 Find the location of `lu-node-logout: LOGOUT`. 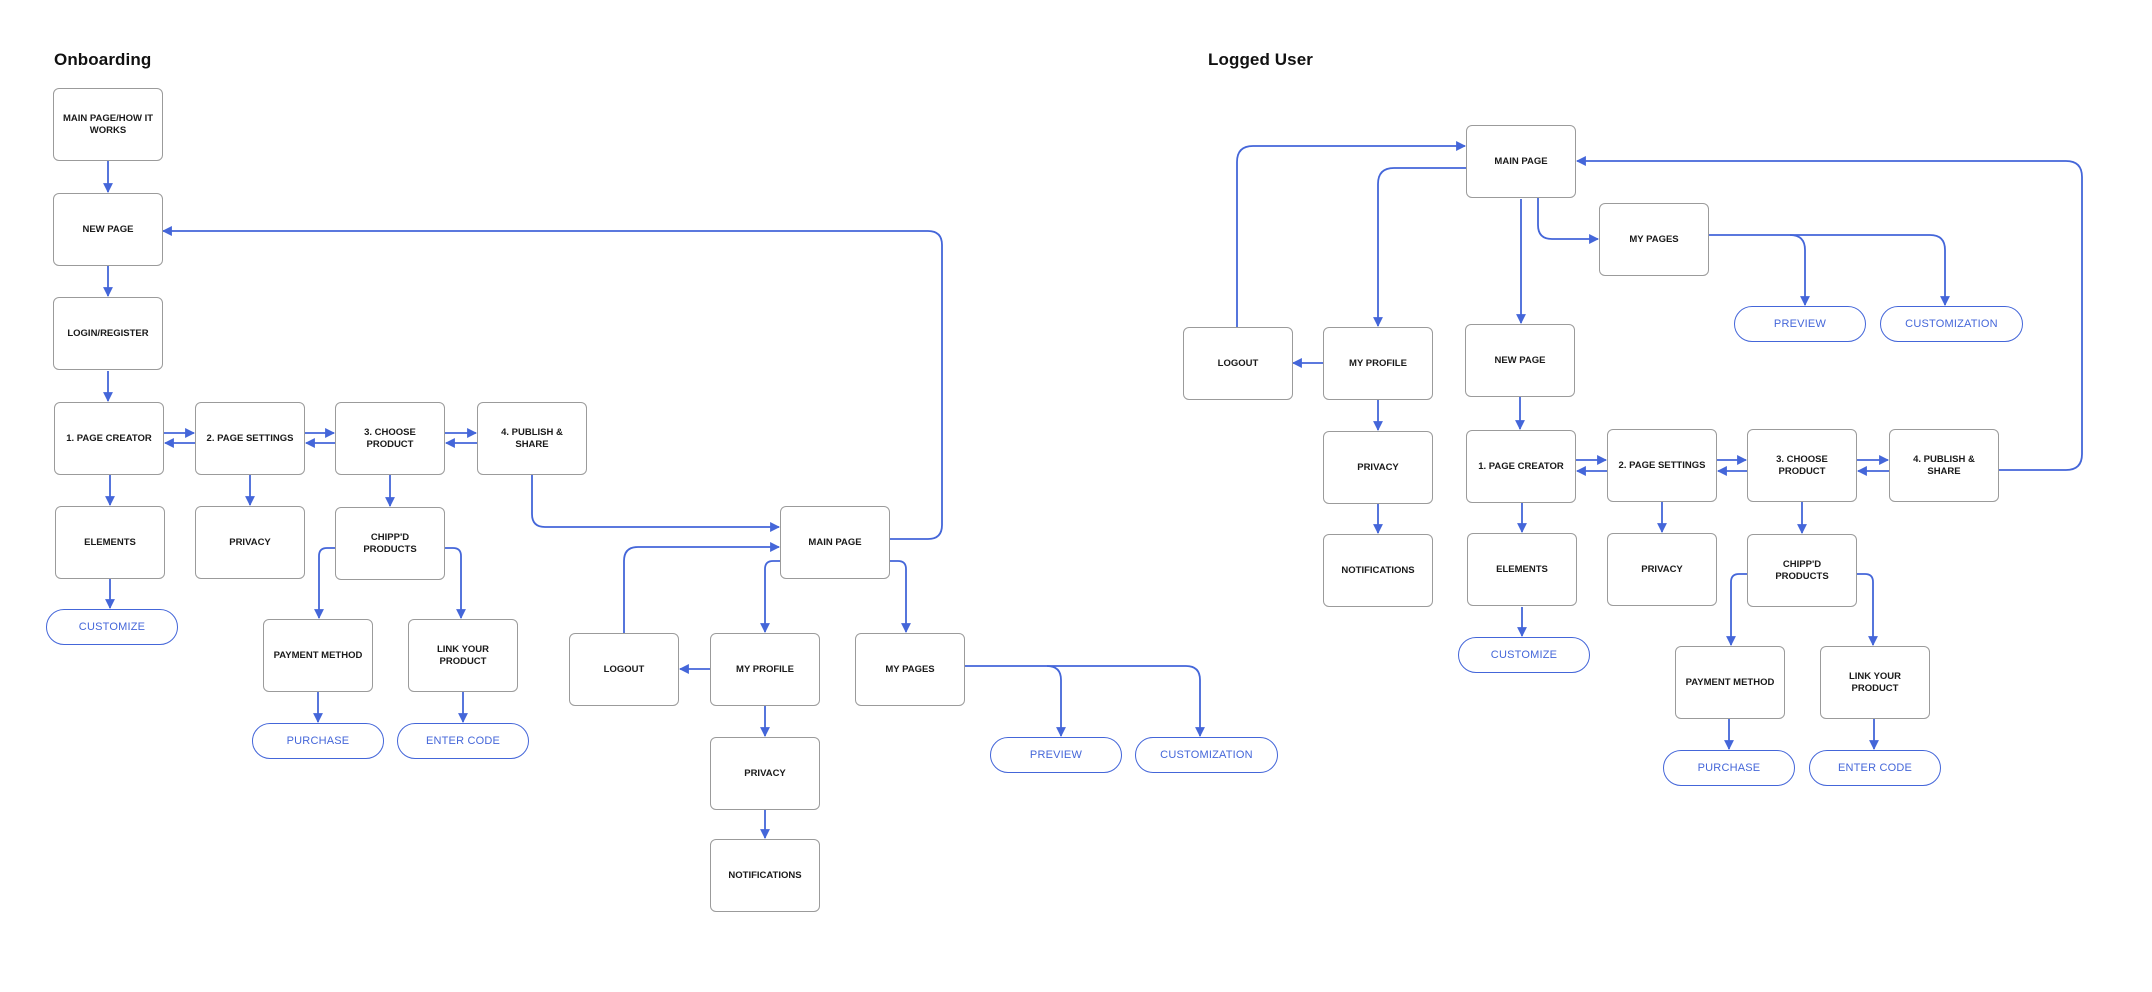

lu-node-logout: LOGOUT is located at coordinates (1238, 363).